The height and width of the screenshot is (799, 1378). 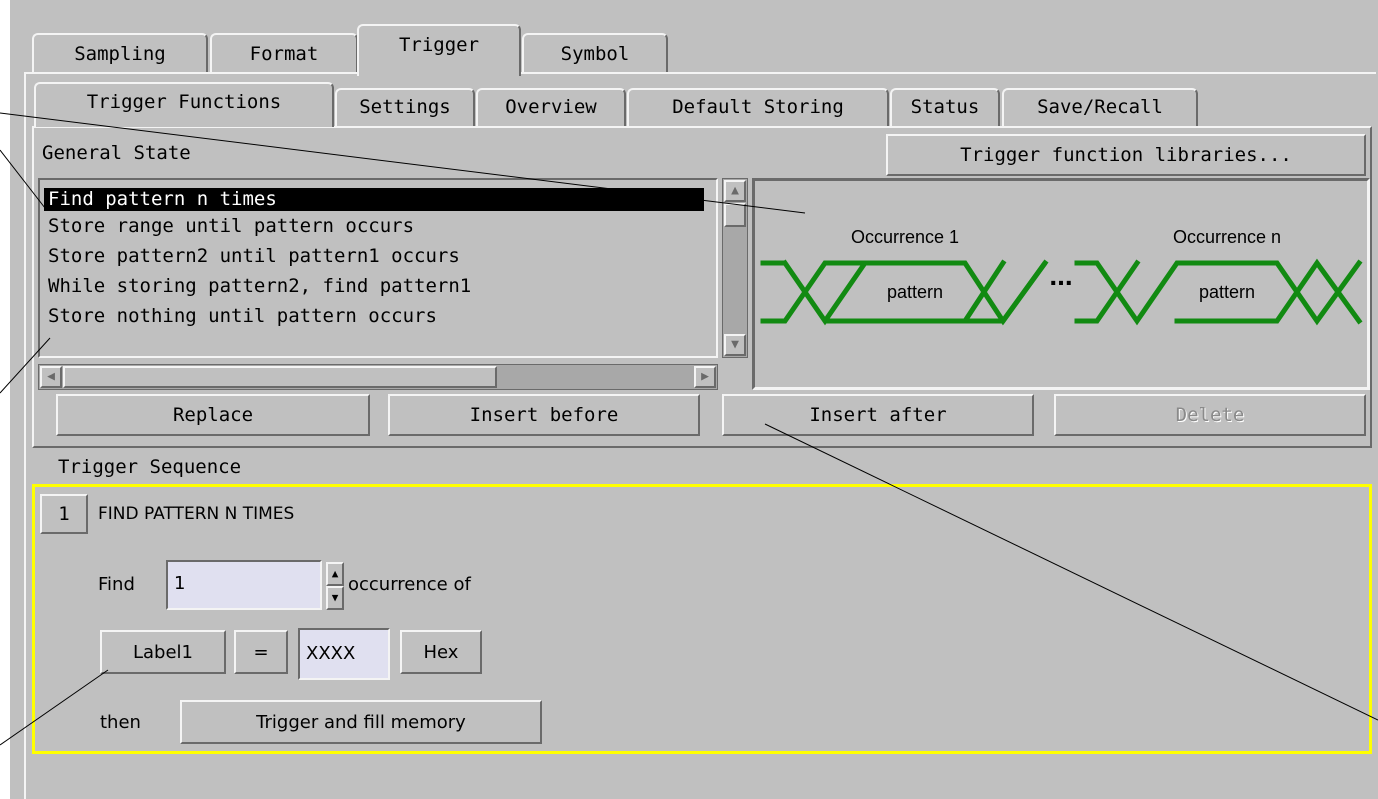 I want to click on scroll-left-arrow-icon: ◀, so click(x=51, y=377).